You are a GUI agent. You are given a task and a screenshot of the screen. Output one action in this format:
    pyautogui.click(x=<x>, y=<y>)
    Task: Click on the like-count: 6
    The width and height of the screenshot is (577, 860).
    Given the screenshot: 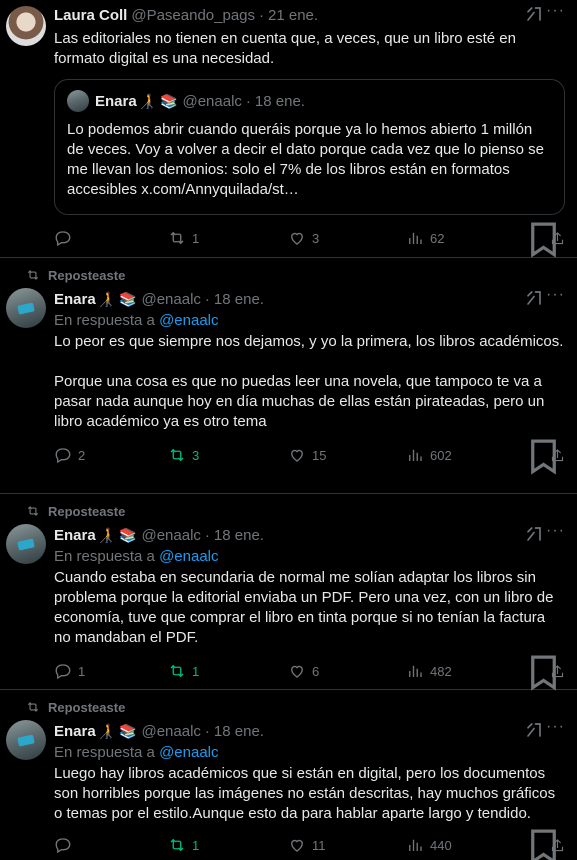 What is the action you would take?
    pyautogui.click(x=316, y=671)
    